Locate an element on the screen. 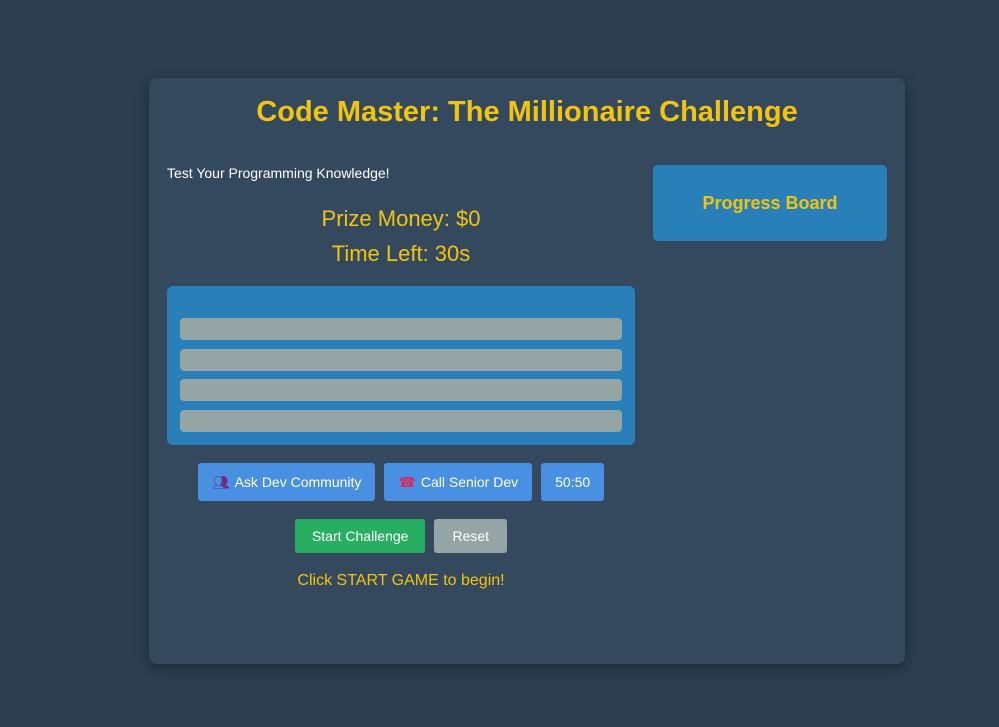 The width and height of the screenshot is (999, 727). subtitle: Test Your Programming Knowledge! is located at coordinates (278, 173).